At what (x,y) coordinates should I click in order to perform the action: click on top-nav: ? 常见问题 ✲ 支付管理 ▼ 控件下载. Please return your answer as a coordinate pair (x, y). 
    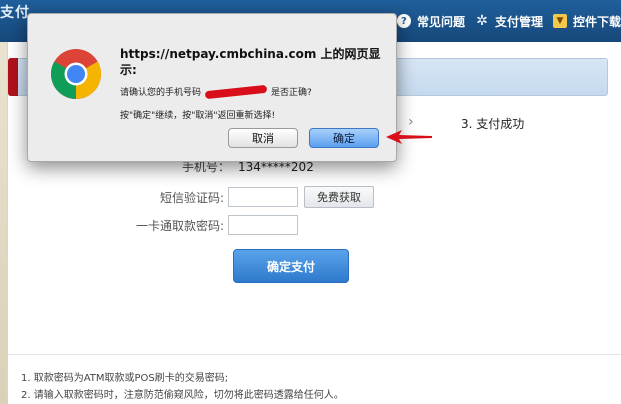
    Looking at the image, I should click on (504, 21).